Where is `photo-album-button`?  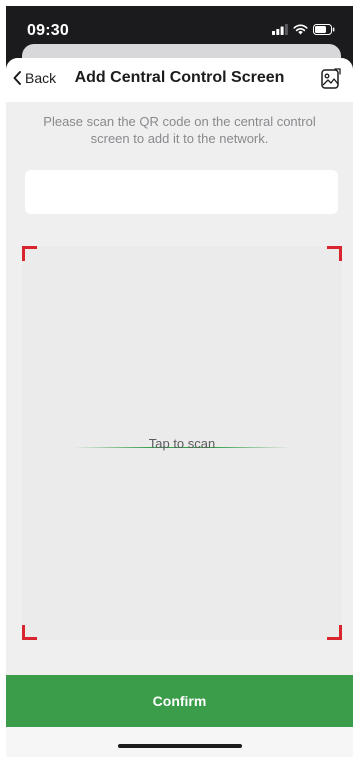
photo-album-button is located at coordinates (331, 81).